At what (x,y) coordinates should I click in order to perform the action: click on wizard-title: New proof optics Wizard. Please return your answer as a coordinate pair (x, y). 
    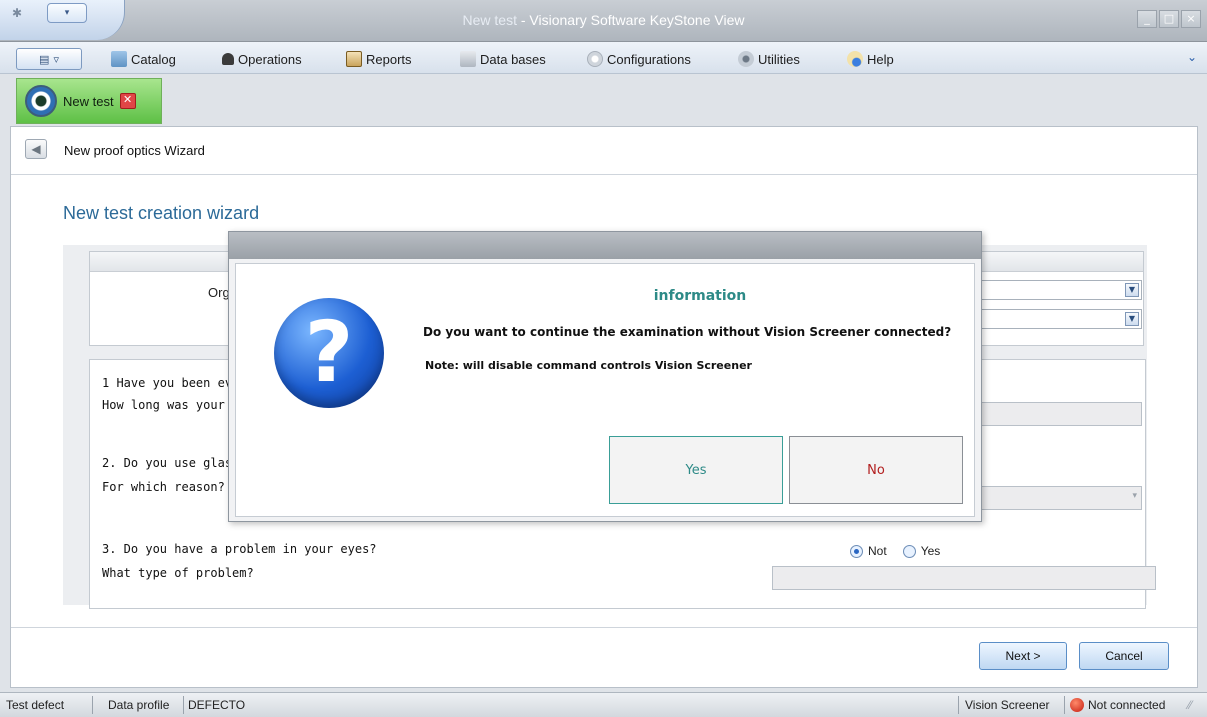
    Looking at the image, I should click on (134, 150).